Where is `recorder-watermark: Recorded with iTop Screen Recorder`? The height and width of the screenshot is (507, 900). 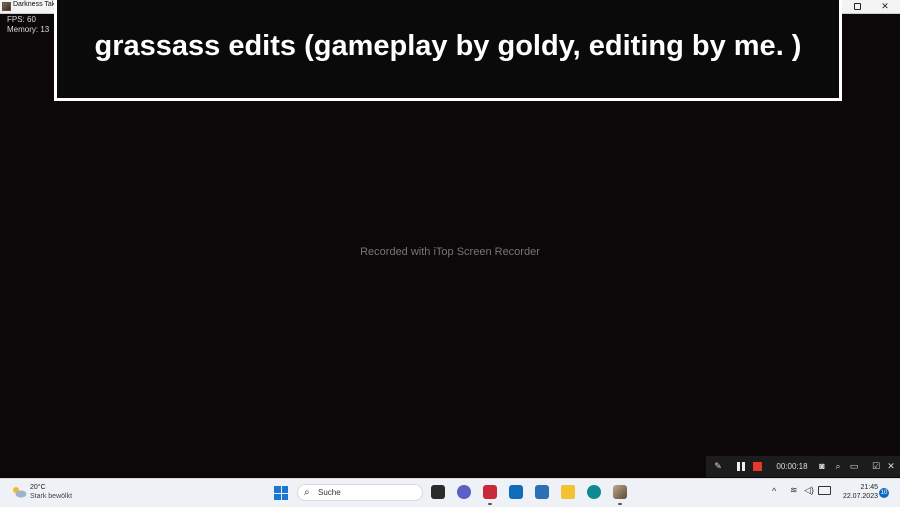 recorder-watermark: Recorded with iTop Screen Recorder is located at coordinates (450, 252).